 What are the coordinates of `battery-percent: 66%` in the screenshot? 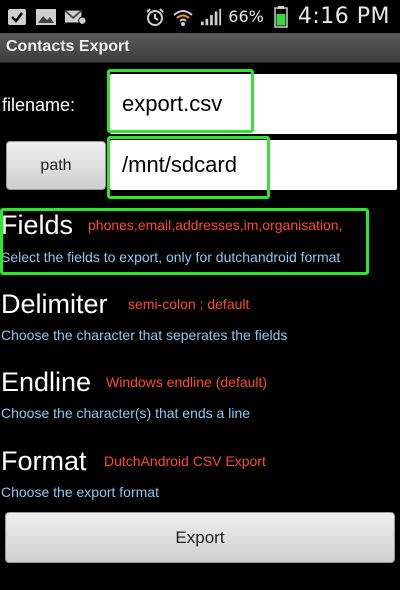 It's located at (246, 16).